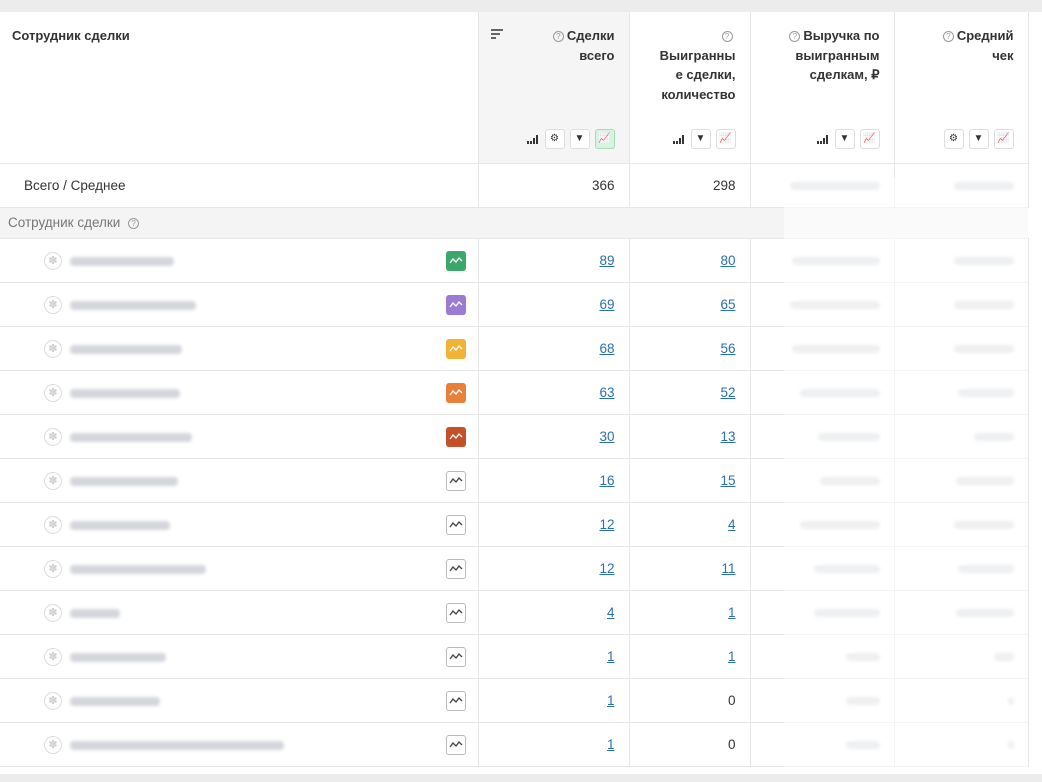  I want to click on deals-link: 4, so click(611, 612).